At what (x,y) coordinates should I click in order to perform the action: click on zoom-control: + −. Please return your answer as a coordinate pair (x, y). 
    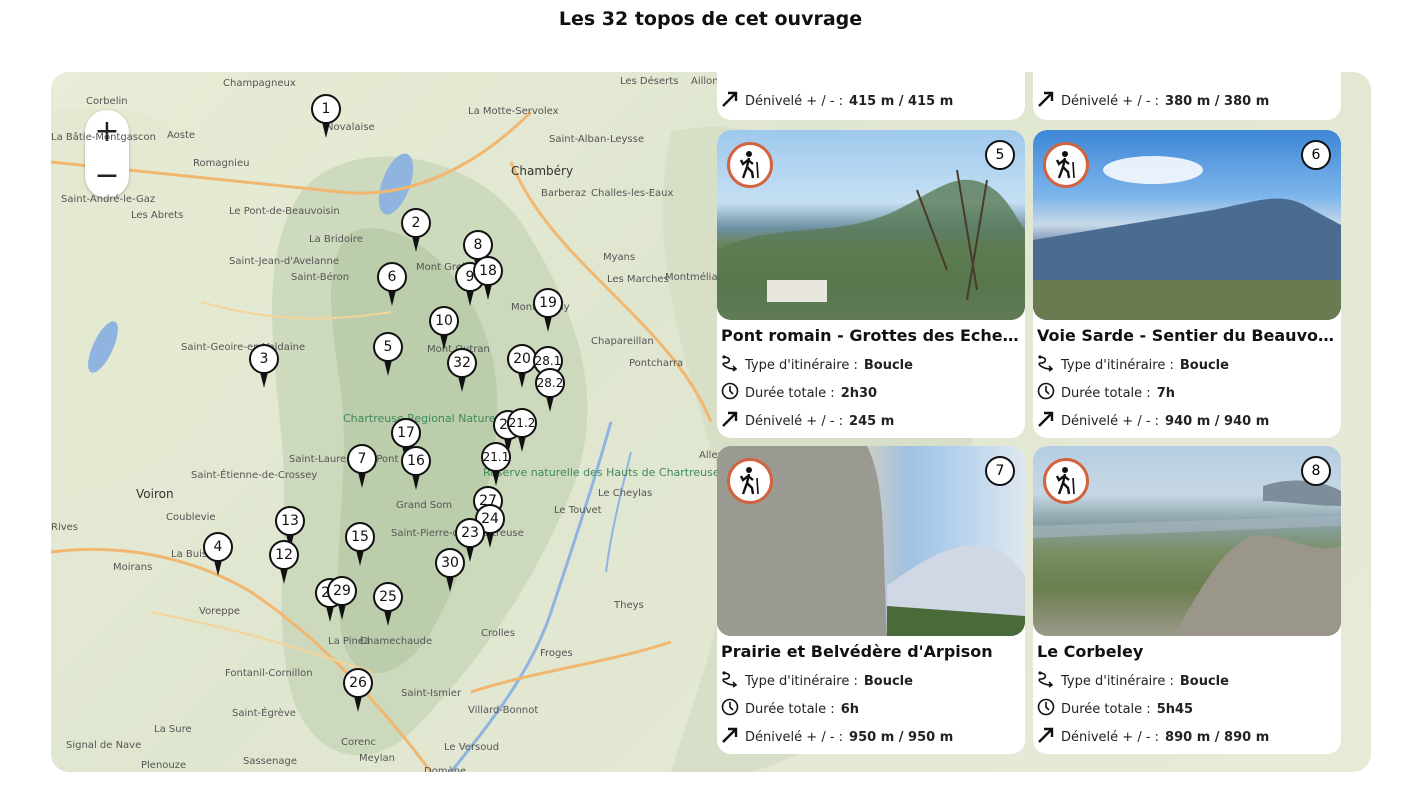
    Looking at the image, I should click on (107, 154).